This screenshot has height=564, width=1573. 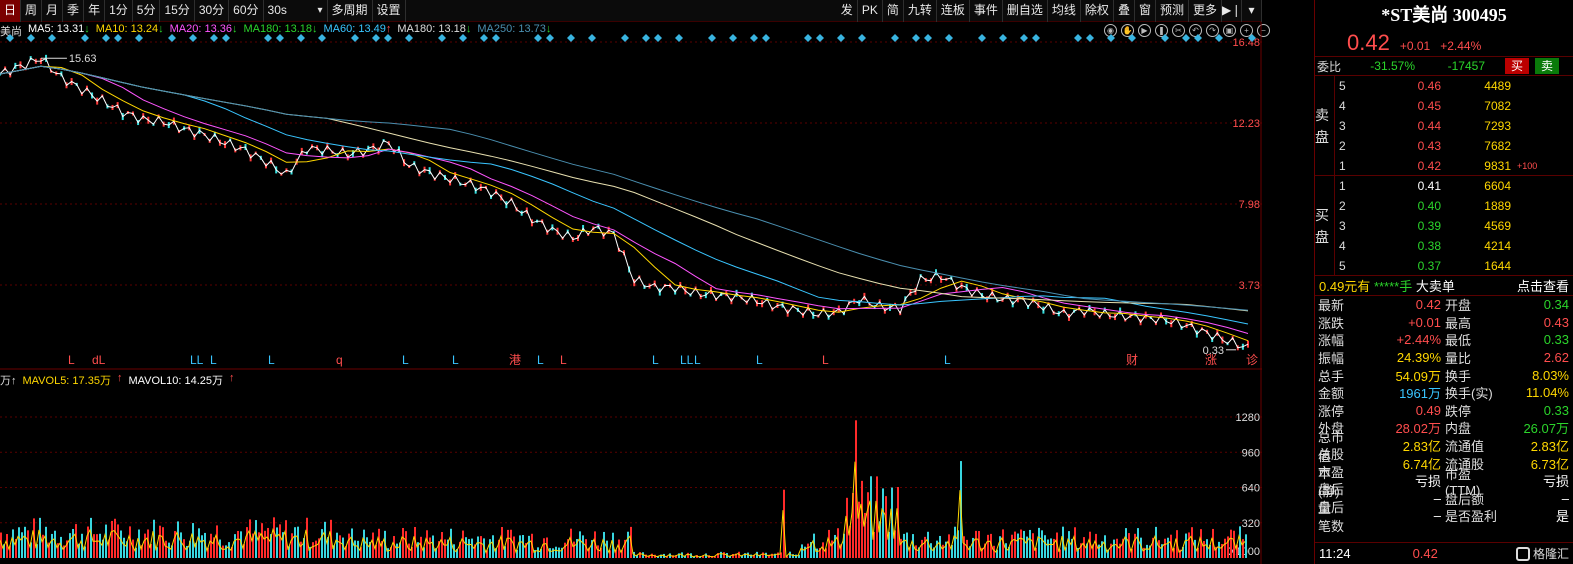 What do you see at coordinates (1097, 11) in the screenshot?
I see `tool-button: 除权` at bounding box center [1097, 11].